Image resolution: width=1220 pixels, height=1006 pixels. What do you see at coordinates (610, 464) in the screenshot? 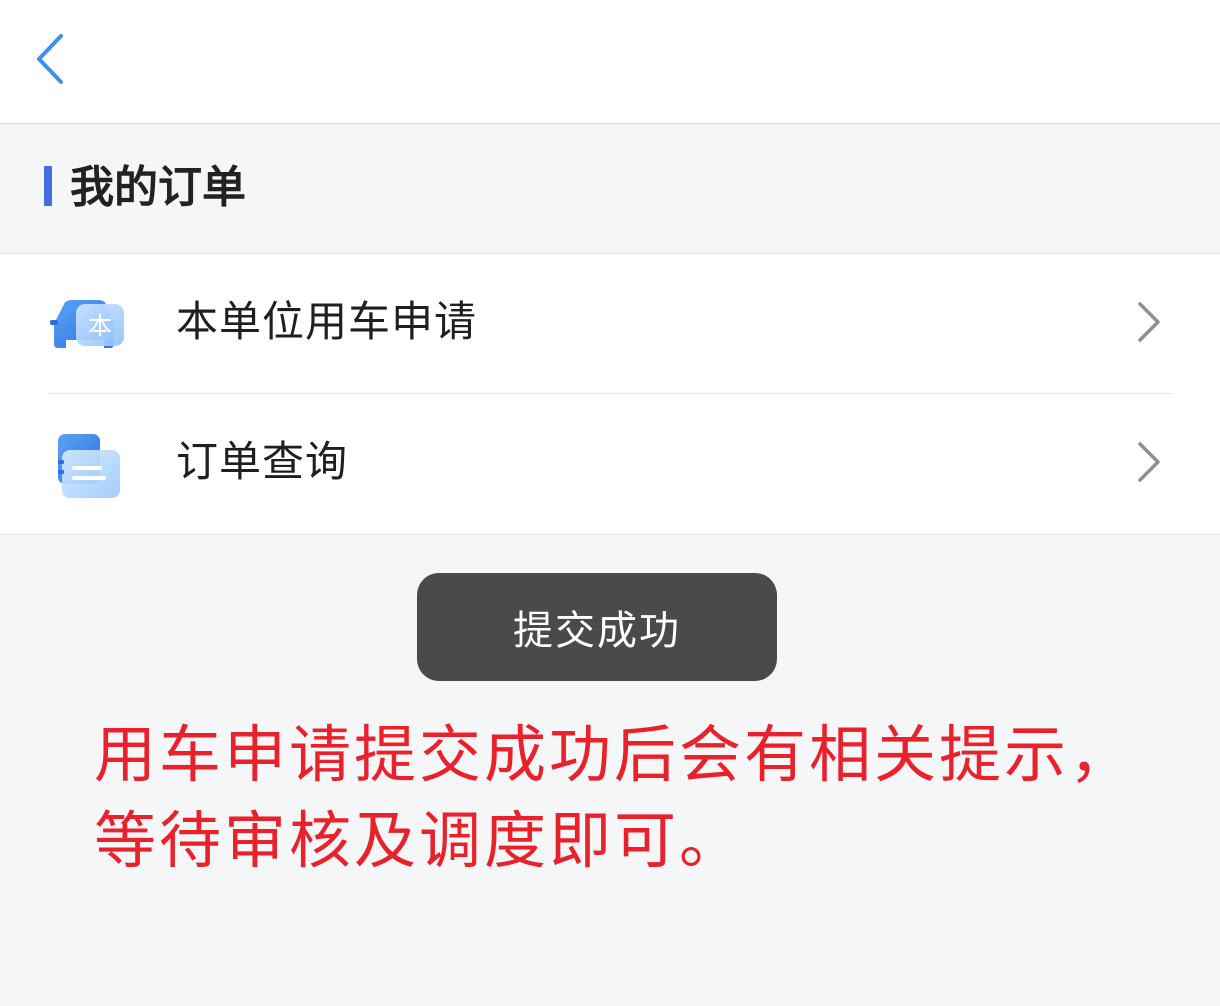
I see `list-item-order-query: 订单查询` at bounding box center [610, 464].